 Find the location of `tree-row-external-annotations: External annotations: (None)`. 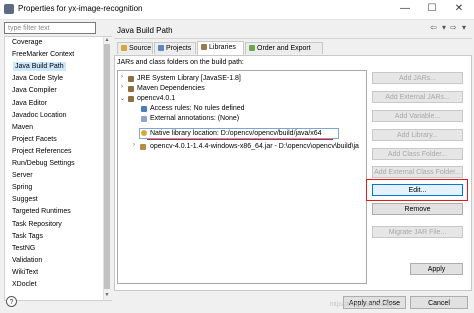

tree-row-external-annotations: External annotations: (None) is located at coordinates (194, 118).